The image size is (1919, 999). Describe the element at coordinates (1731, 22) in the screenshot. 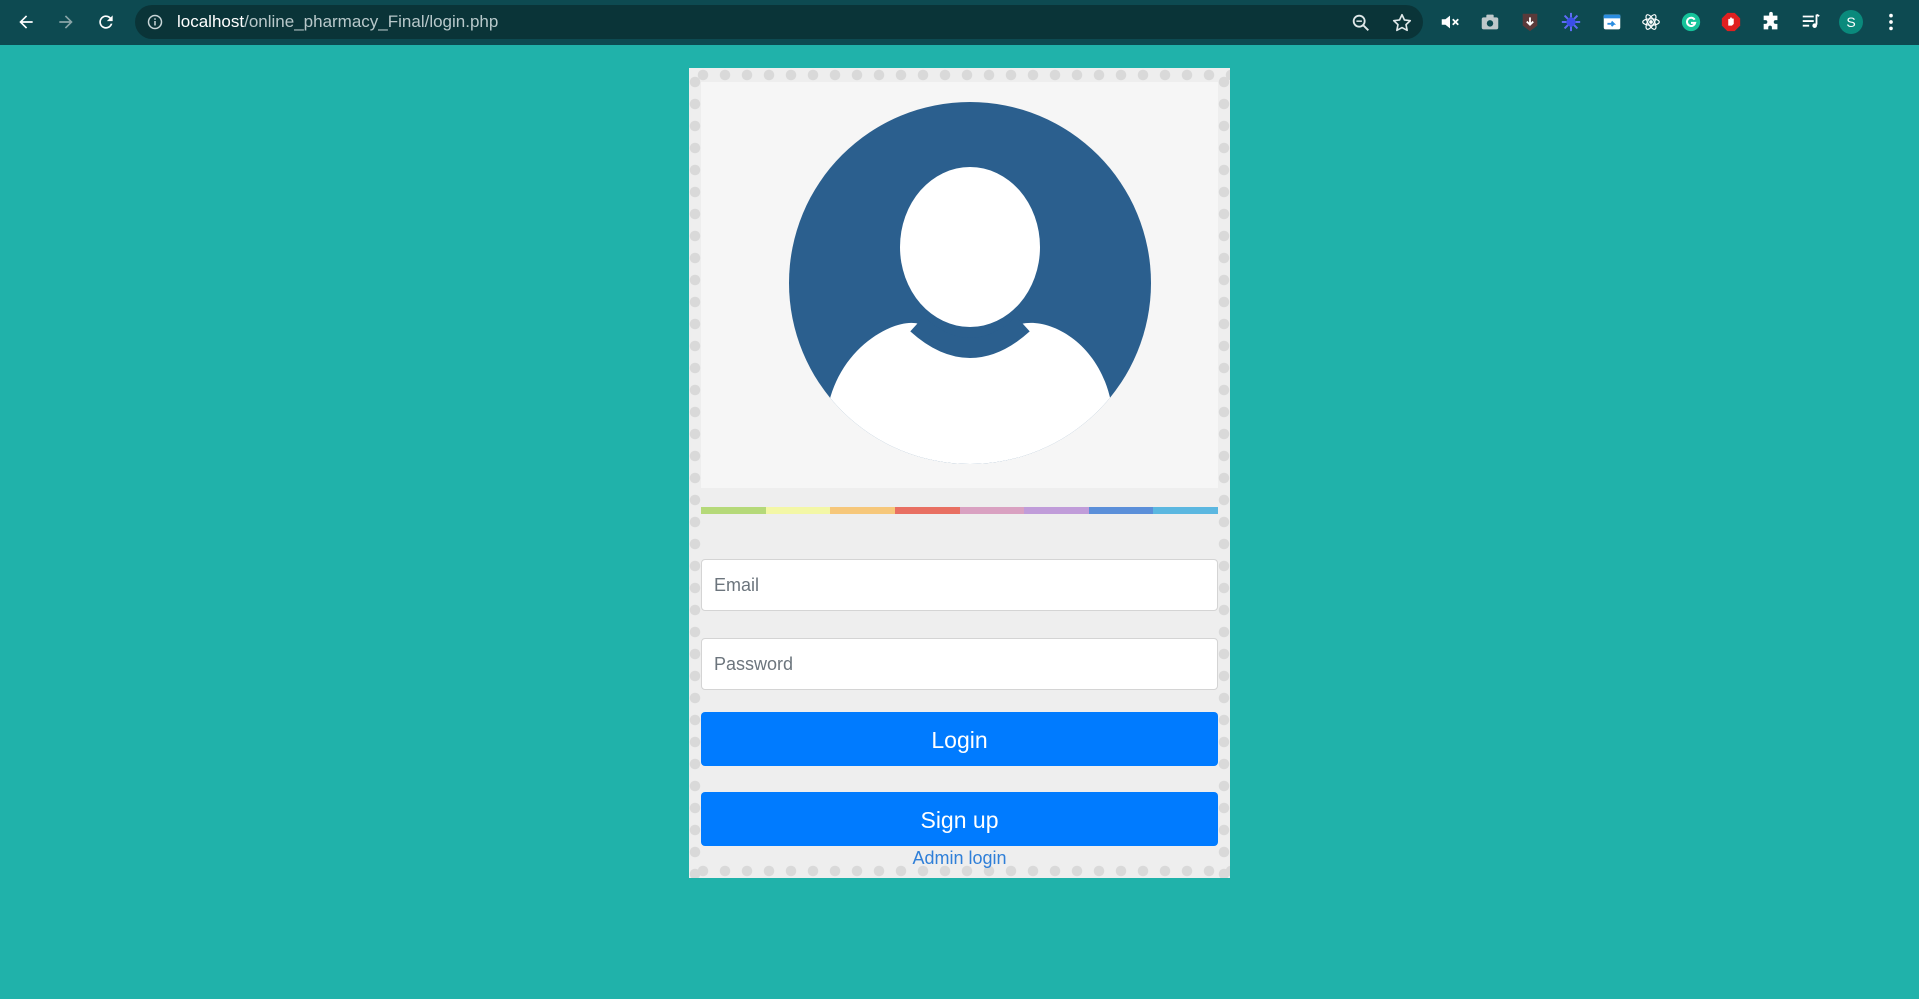

I see `adblock-icon` at that location.